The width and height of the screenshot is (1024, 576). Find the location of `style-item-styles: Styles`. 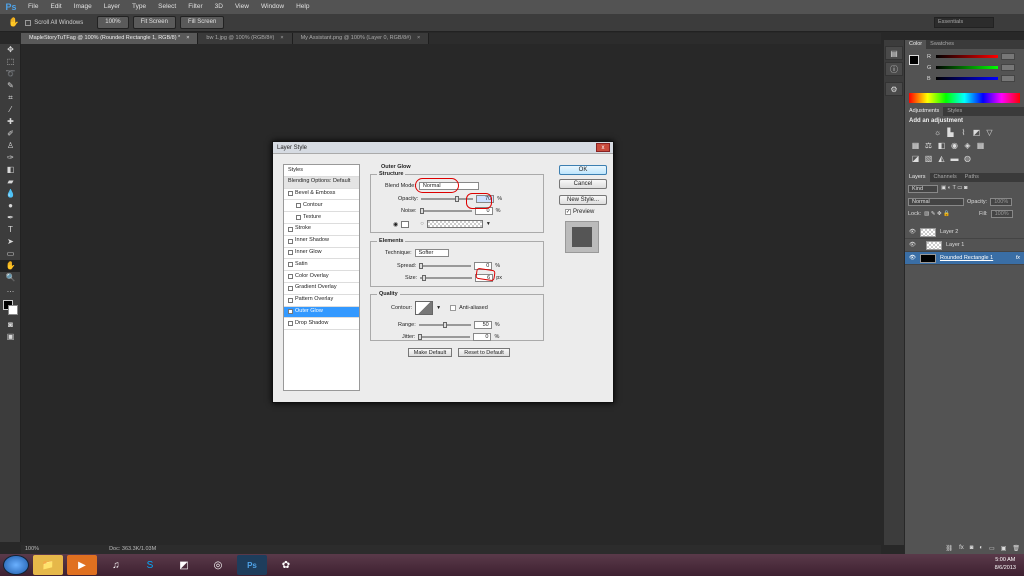

style-item-styles: Styles is located at coordinates (321, 171).